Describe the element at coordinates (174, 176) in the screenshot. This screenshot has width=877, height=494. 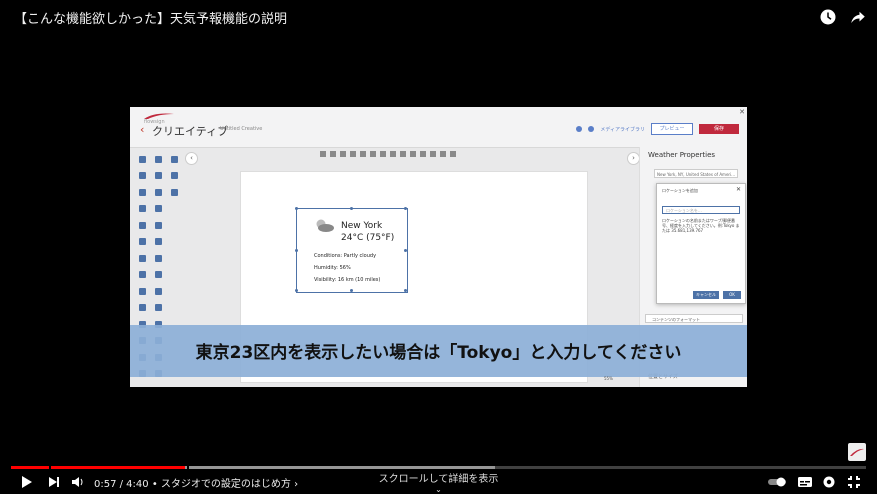
I see `shop-tool-icon` at that location.